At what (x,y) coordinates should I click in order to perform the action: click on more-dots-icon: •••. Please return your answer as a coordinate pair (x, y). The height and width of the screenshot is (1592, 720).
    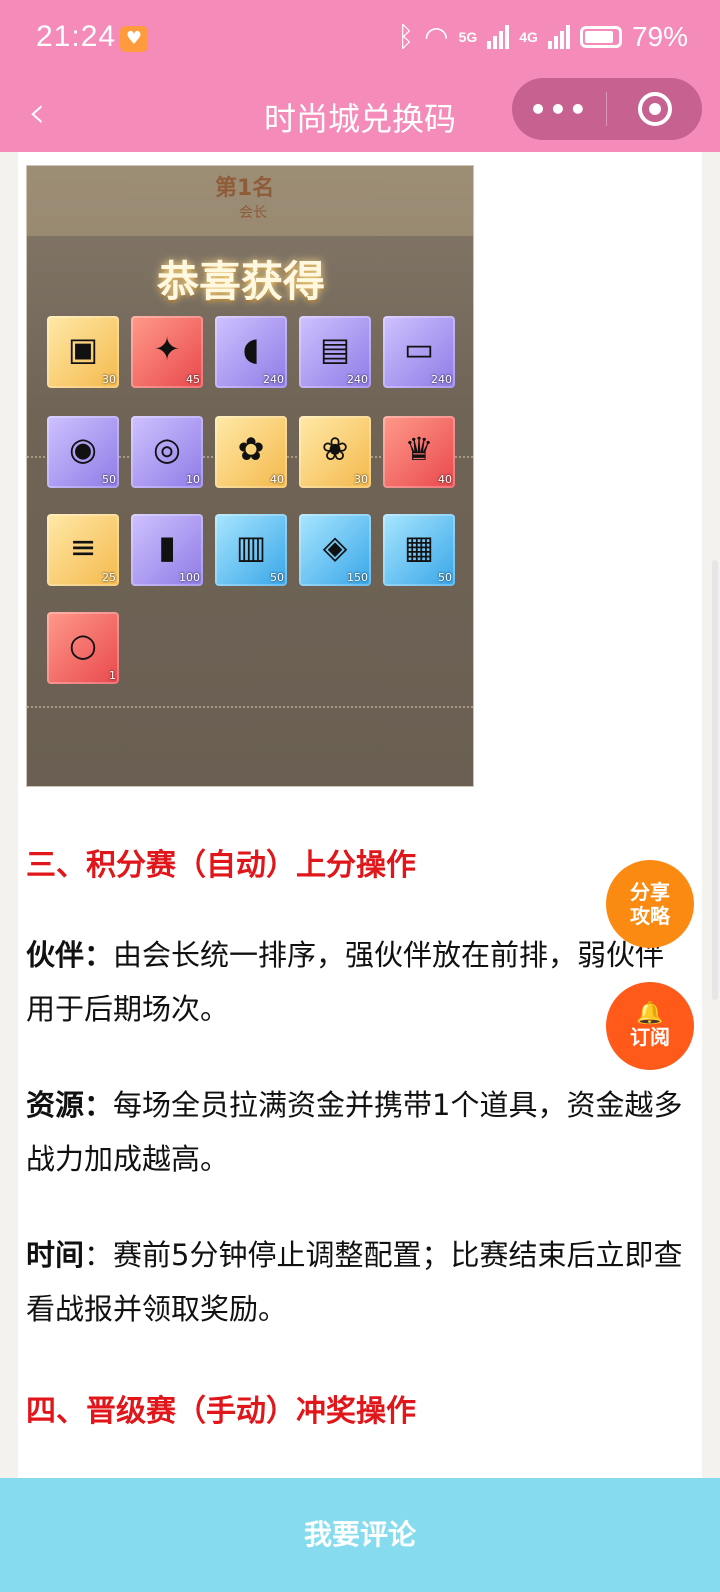
    Looking at the image, I should click on (559, 109).